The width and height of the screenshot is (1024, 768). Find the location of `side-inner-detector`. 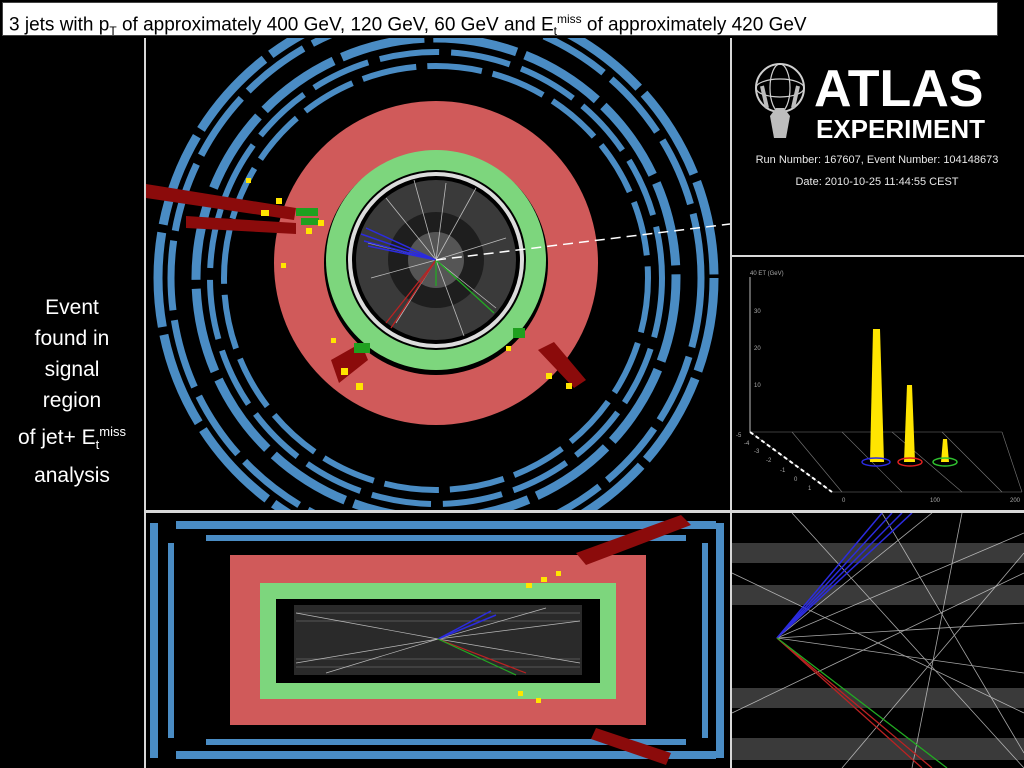

side-inner-detector is located at coordinates (438, 640).